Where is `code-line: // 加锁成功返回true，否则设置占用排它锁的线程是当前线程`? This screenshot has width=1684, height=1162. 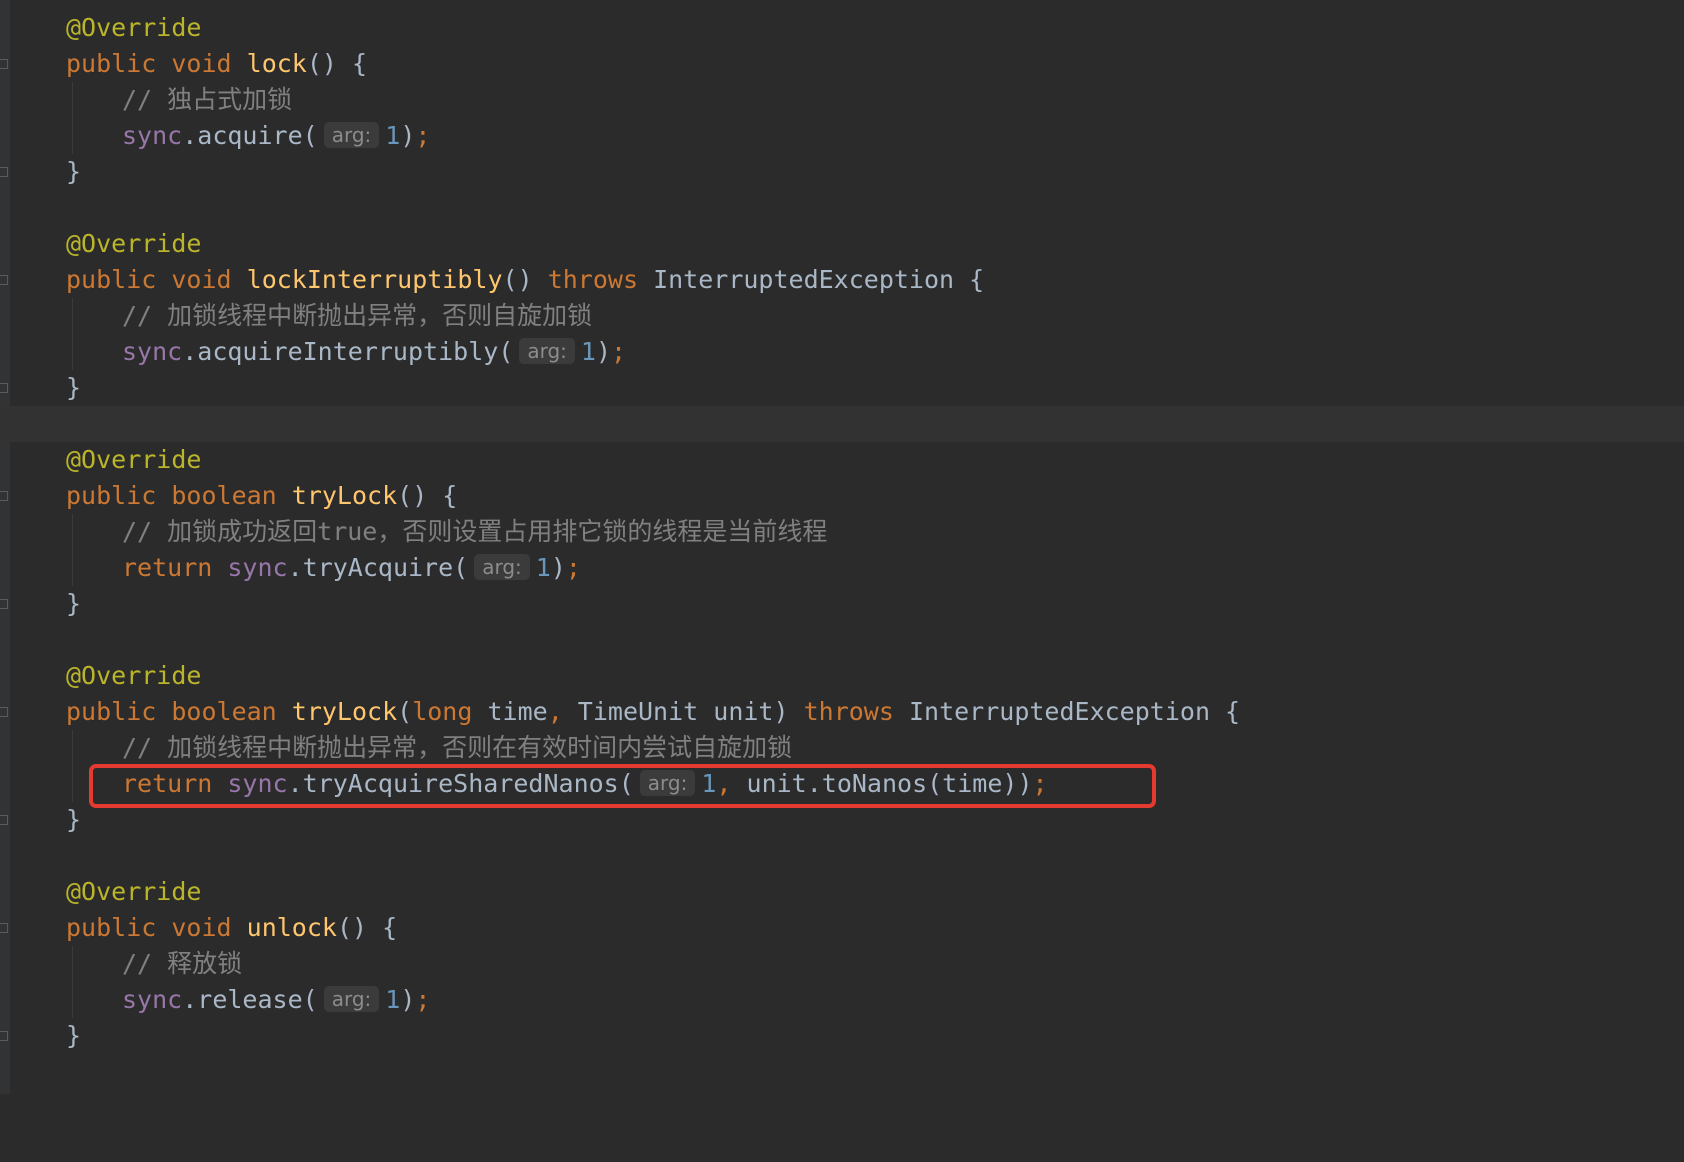 code-line: // 加锁成功返回true，否则设置占用排它锁的线程是当前线程 is located at coordinates (842, 532).